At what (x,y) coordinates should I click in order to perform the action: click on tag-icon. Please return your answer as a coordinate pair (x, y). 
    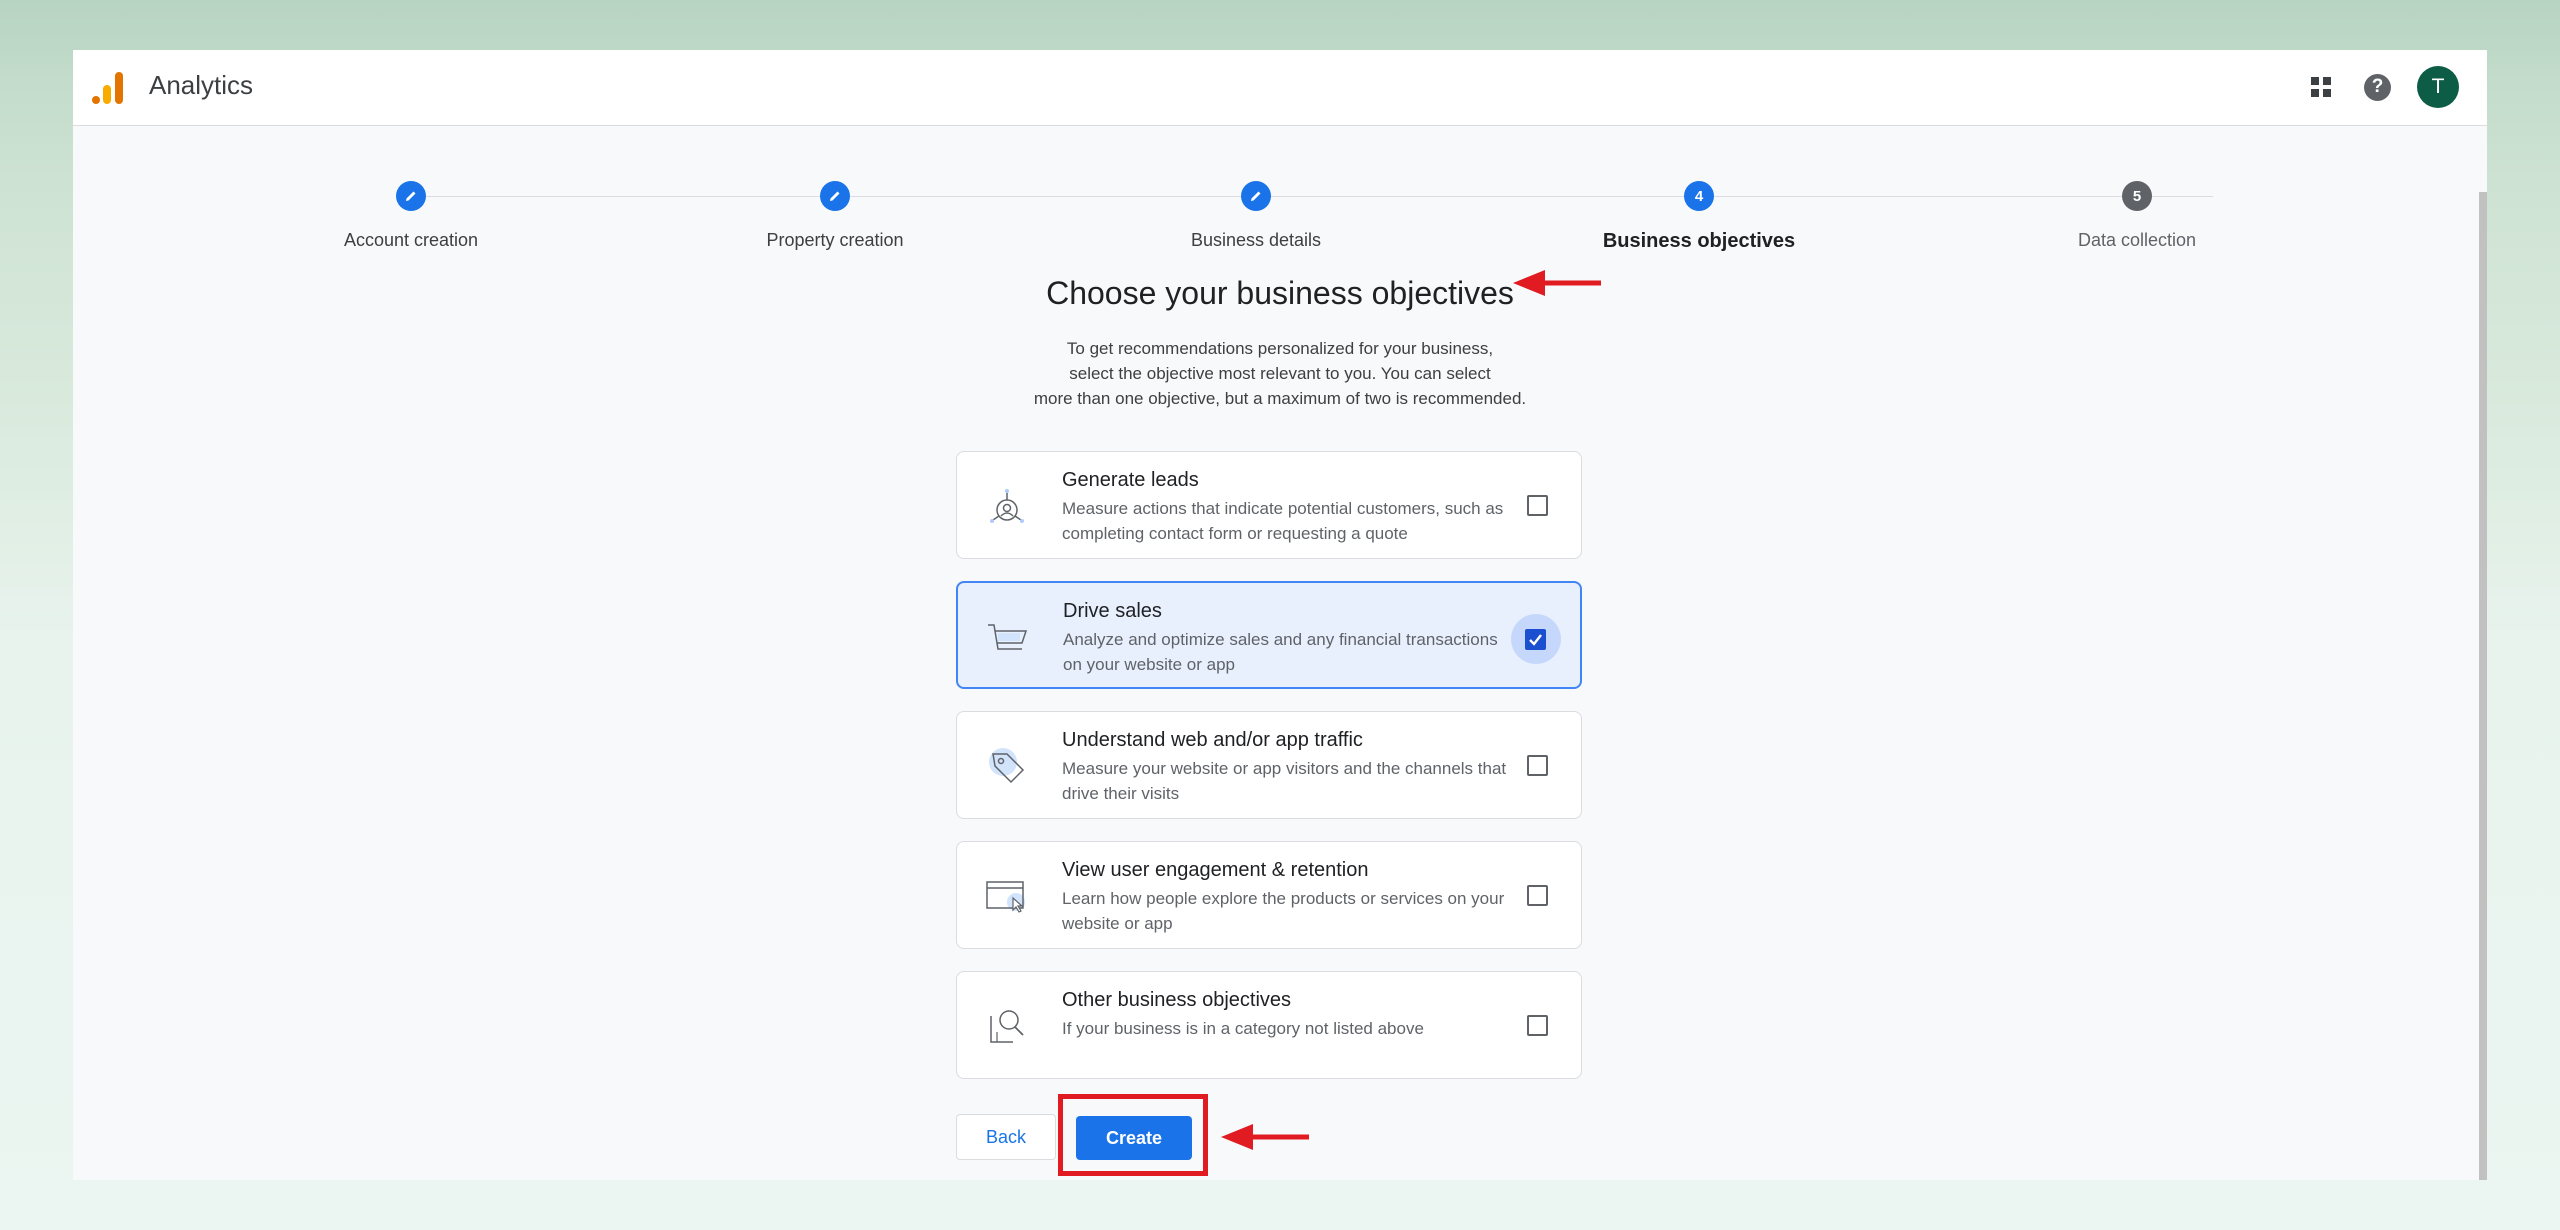
    Looking at the image, I should click on (1007, 766).